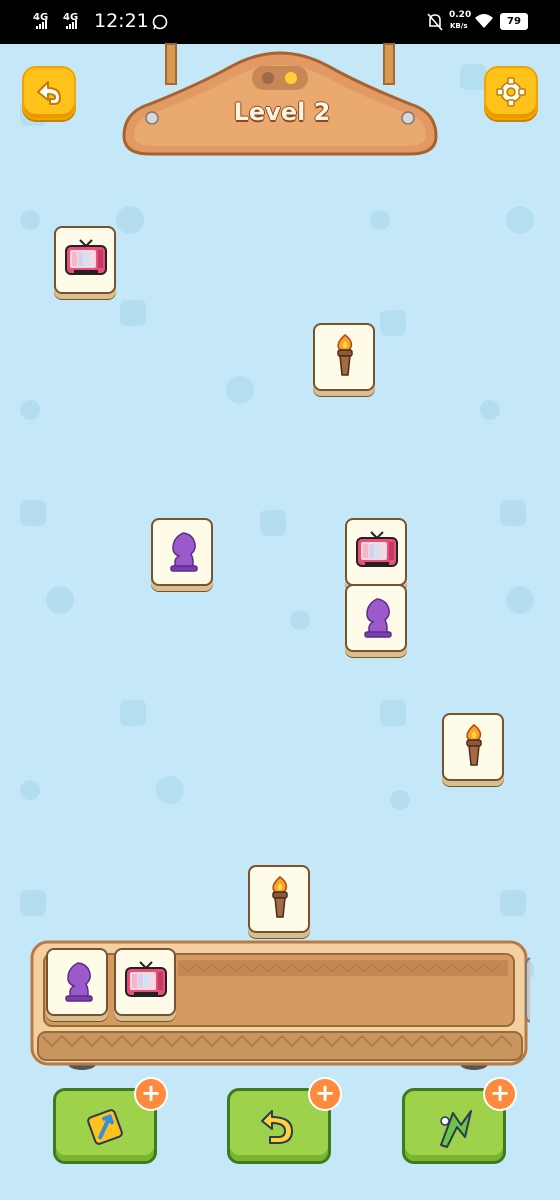 The image size is (560, 1200). I want to click on shuffle-button: +, so click(110, 1120).